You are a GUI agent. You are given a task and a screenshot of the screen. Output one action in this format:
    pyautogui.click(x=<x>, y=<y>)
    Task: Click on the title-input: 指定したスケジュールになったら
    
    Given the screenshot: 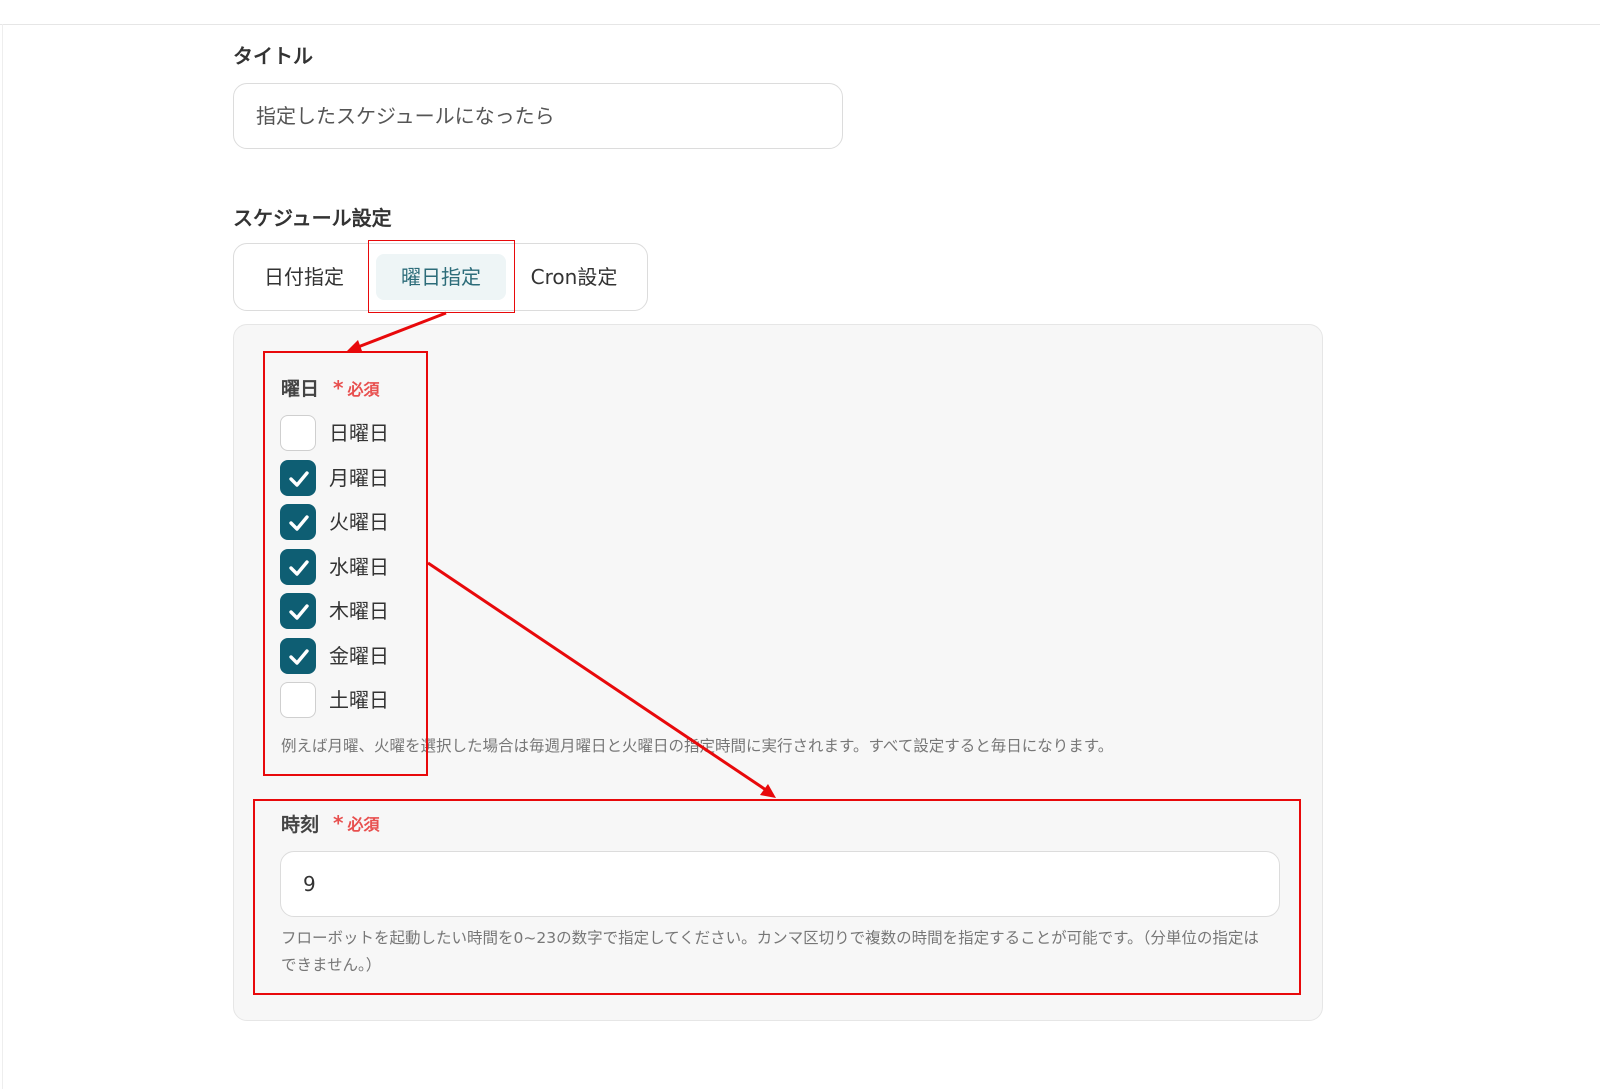 What is the action you would take?
    pyautogui.click(x=538, y=116)
    